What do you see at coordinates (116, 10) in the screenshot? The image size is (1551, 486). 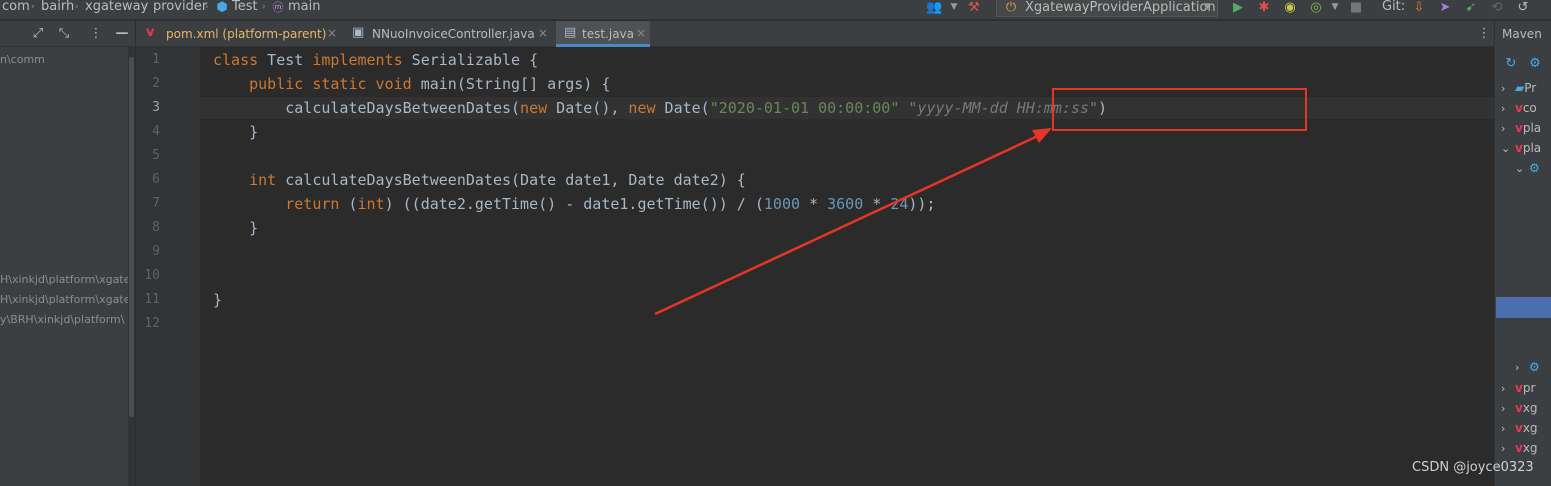 I see `breadcrumb-xgateway: xgateway` at bounding box center [116, 10].